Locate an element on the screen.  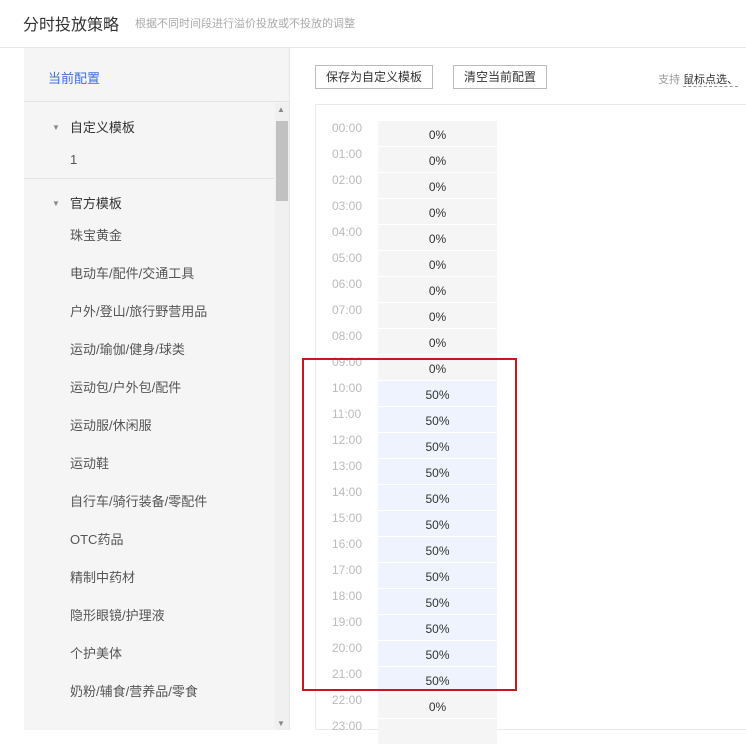
template-group: ▼ 自定义模板 is located at coordinates (149, 122).